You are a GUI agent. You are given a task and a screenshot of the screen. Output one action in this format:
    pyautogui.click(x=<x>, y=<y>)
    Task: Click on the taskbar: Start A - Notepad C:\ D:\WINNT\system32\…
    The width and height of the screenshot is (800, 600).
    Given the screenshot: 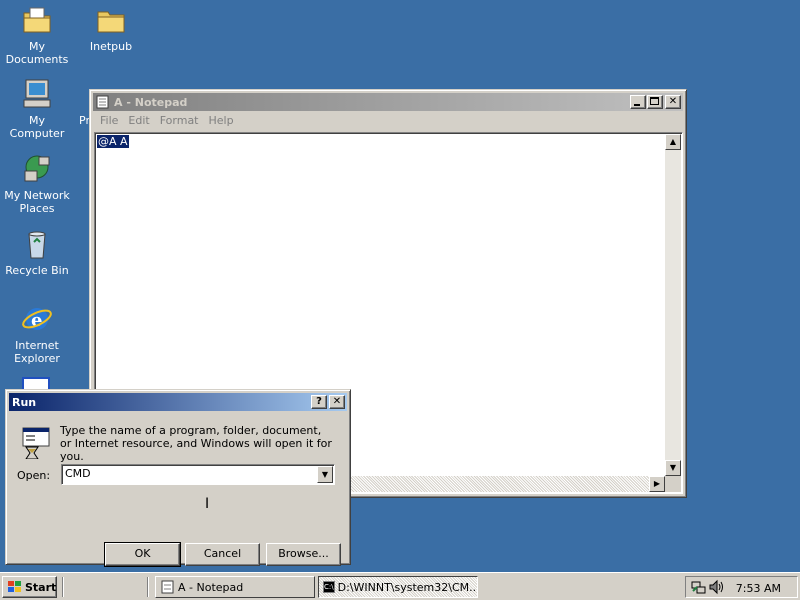 What is the action you would take?
    pyautogui.click(x=400, y=586)
    